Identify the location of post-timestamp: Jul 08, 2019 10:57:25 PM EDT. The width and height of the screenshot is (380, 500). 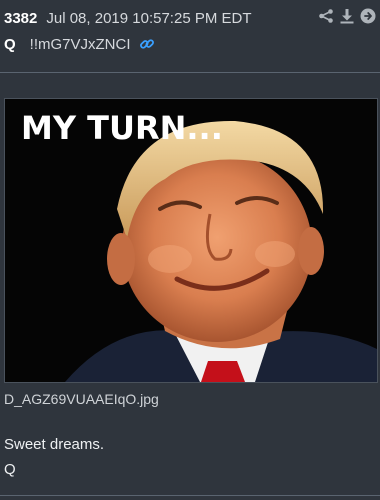
(149, 18).